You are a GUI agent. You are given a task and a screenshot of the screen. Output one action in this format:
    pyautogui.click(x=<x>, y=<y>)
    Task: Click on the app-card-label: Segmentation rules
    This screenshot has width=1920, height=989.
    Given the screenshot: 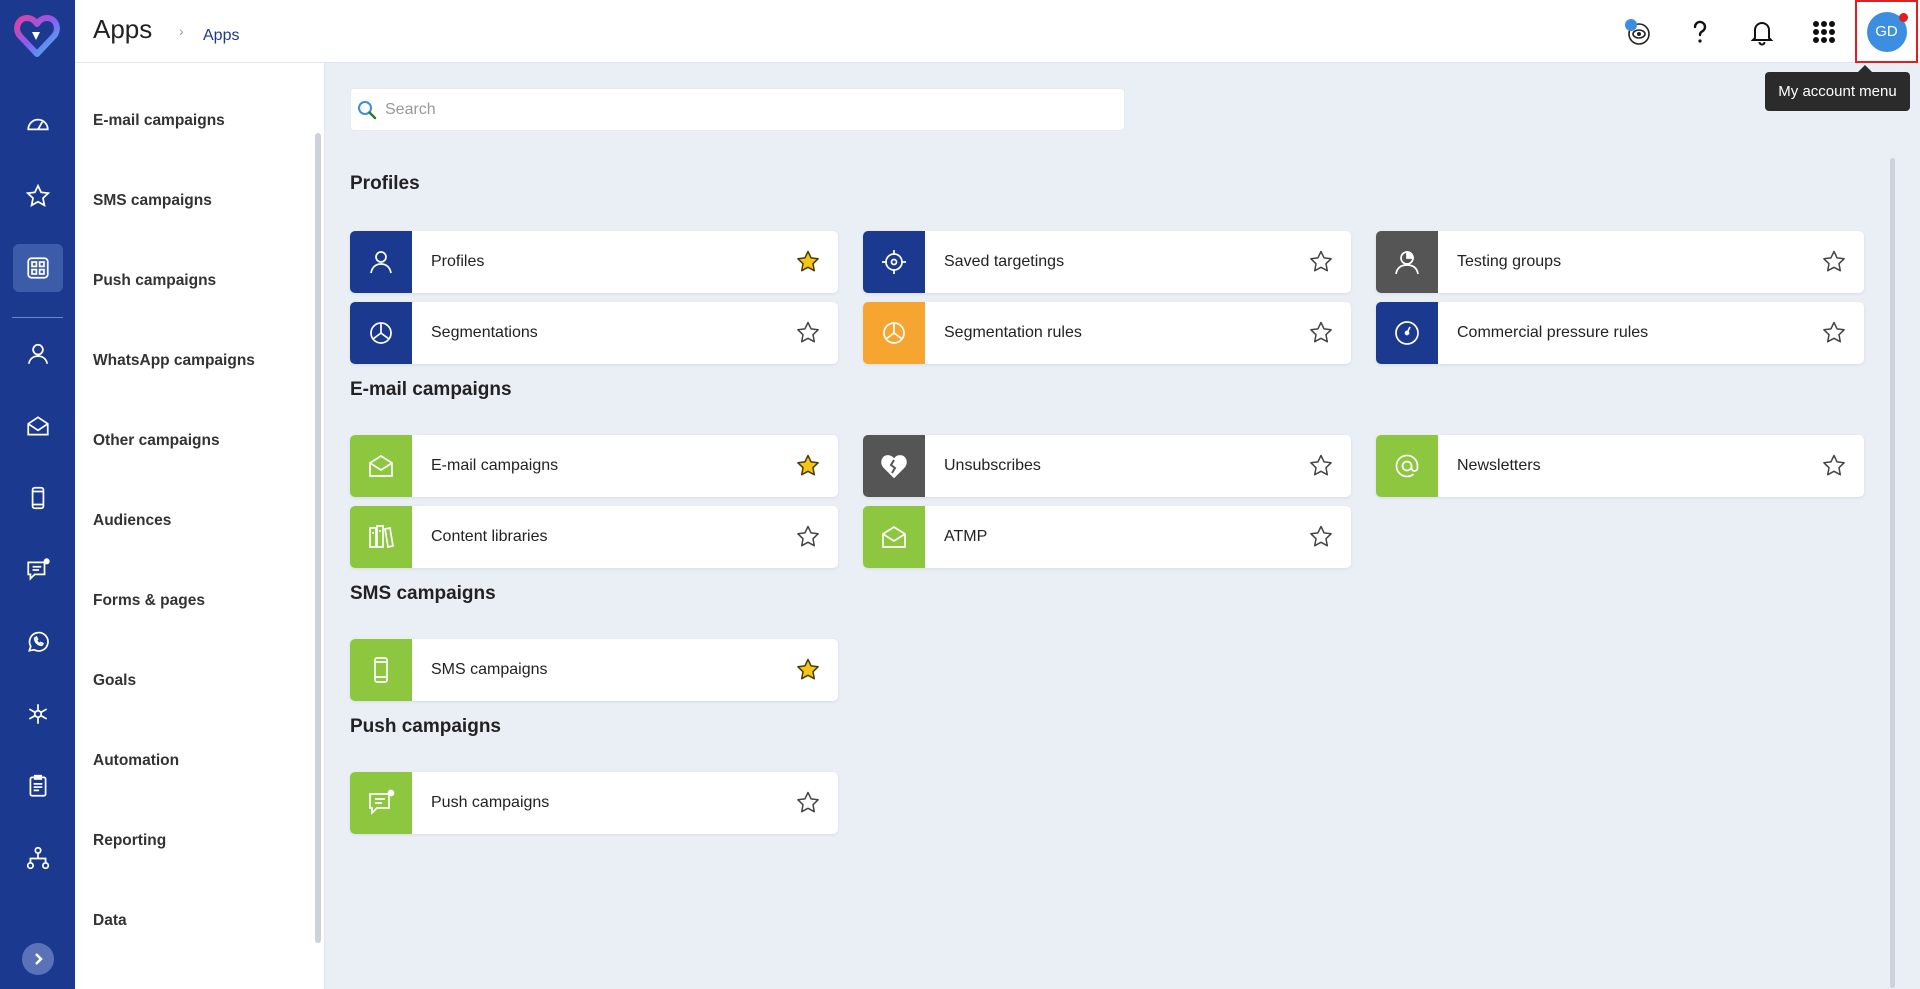 What is the action you would take?
    pyautogui.click(x=1013, y=332)
    